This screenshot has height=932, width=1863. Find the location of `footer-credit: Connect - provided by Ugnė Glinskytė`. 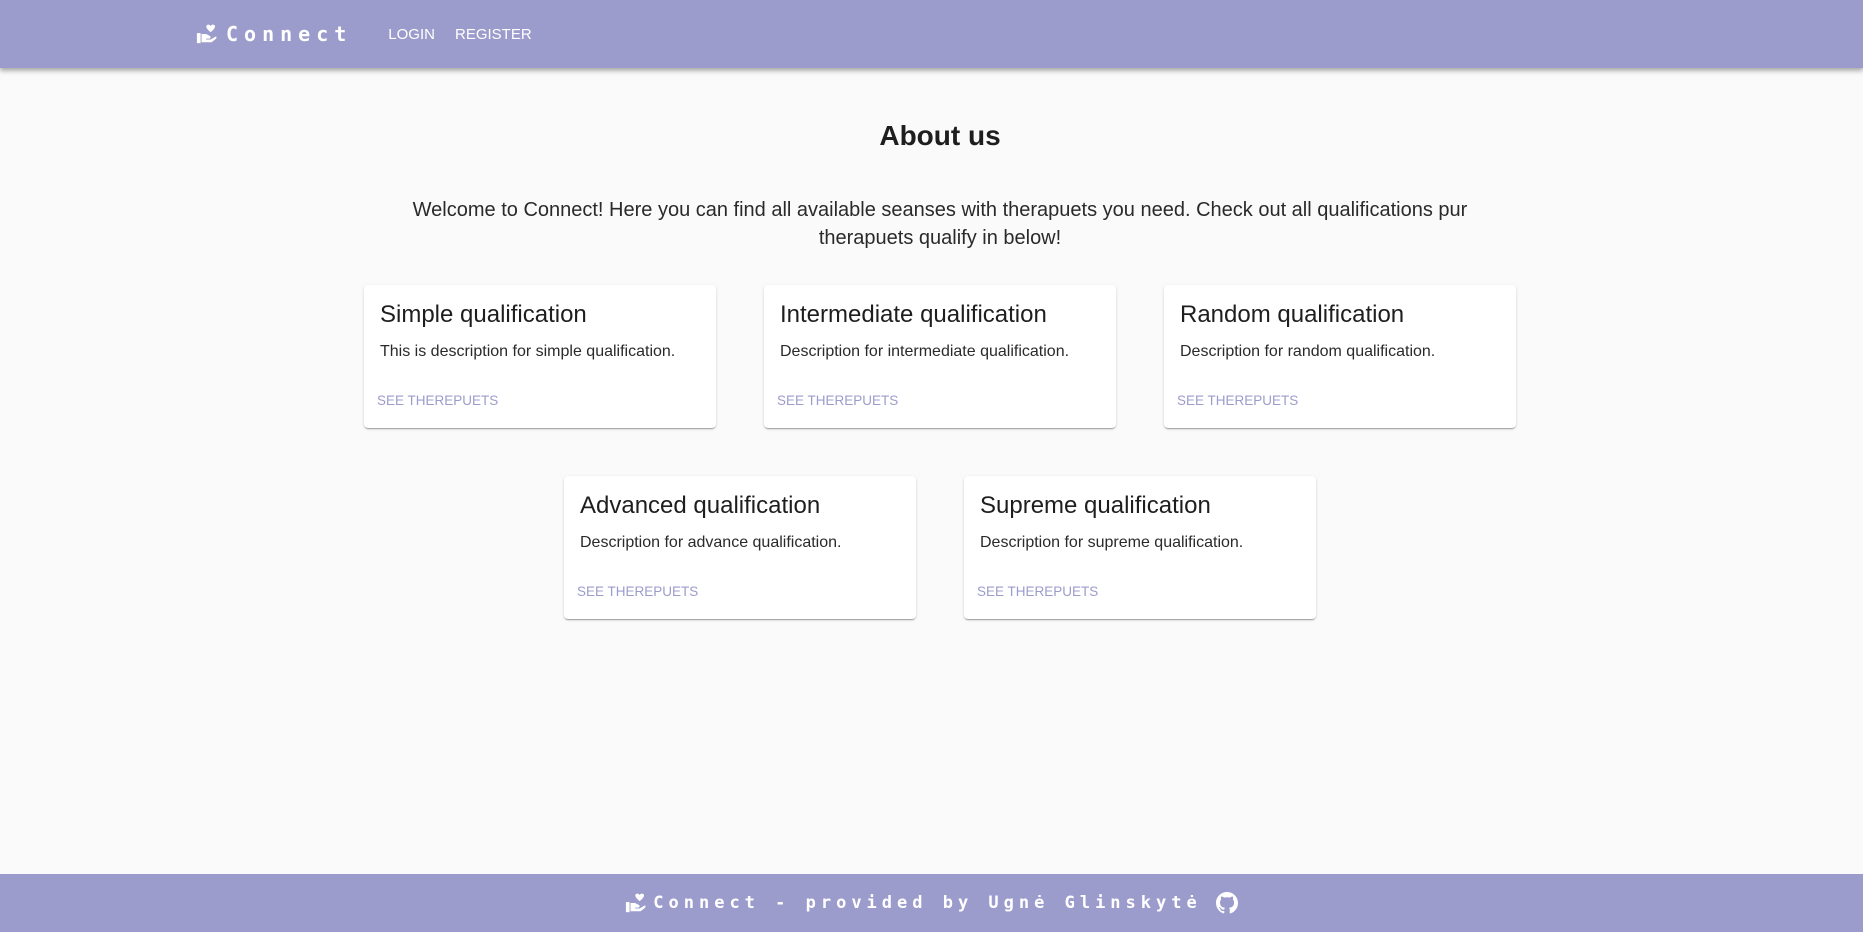

footer-credit: Connect - provided by Ugnė Glinskytė is located at coordinates (927, 903).